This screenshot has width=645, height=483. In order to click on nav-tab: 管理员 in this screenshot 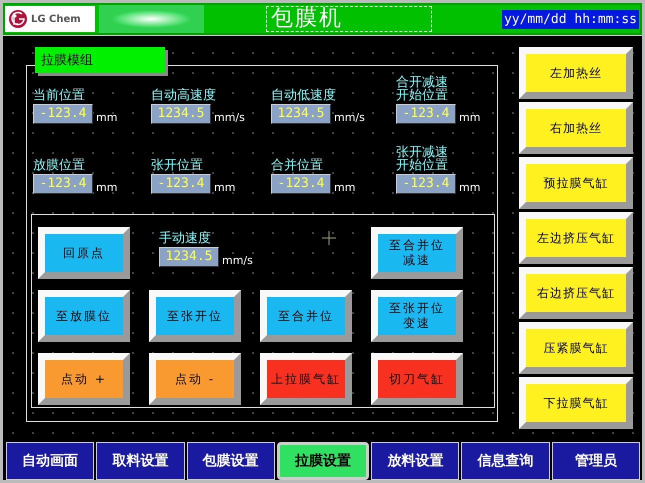, I will do `click(596, 461)`.